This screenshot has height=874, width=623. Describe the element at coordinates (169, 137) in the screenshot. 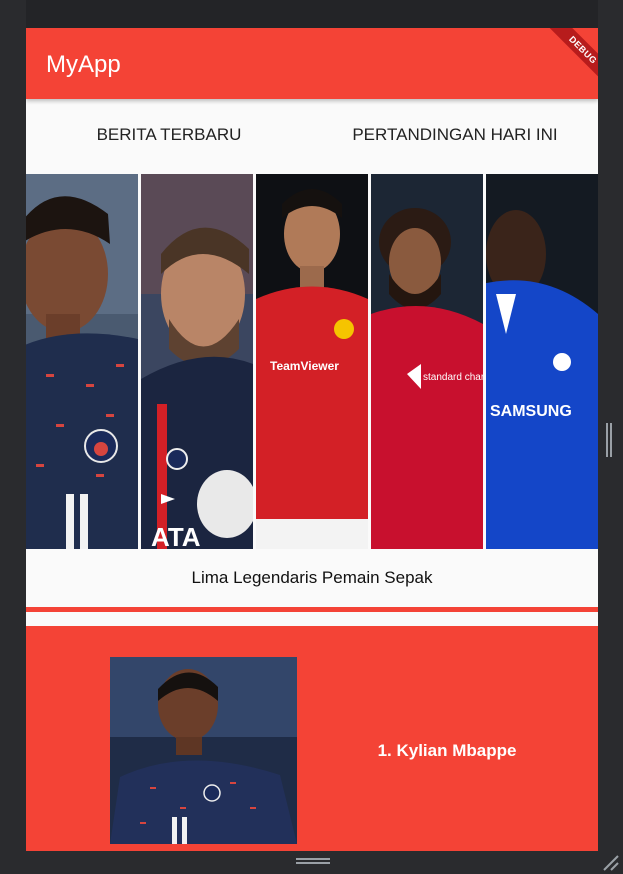

I see `tab-berita-terbaru: BERITA TERBARU` at that location.